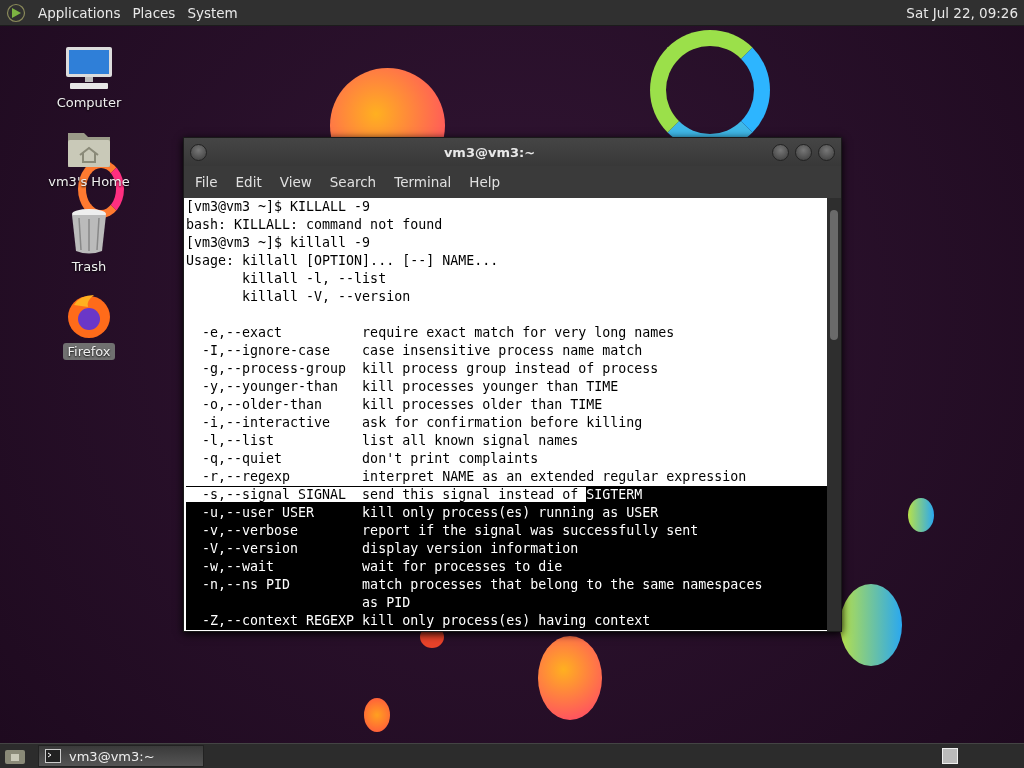  I want to click on close-button, so click(826, 152).